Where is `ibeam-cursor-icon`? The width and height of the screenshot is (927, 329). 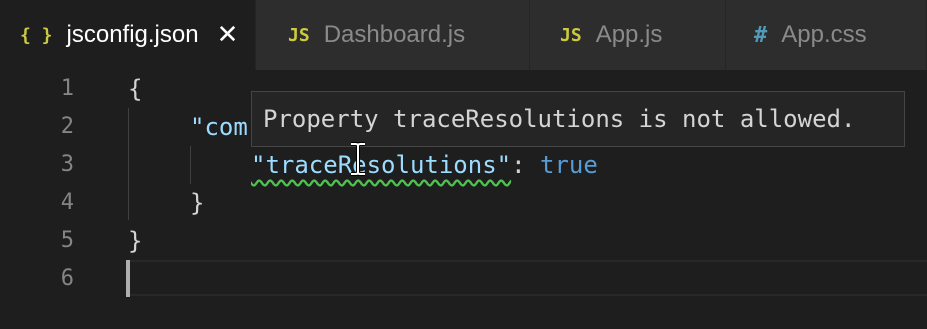
ibeam-cursor-icon is located at coordinates (358, 159).